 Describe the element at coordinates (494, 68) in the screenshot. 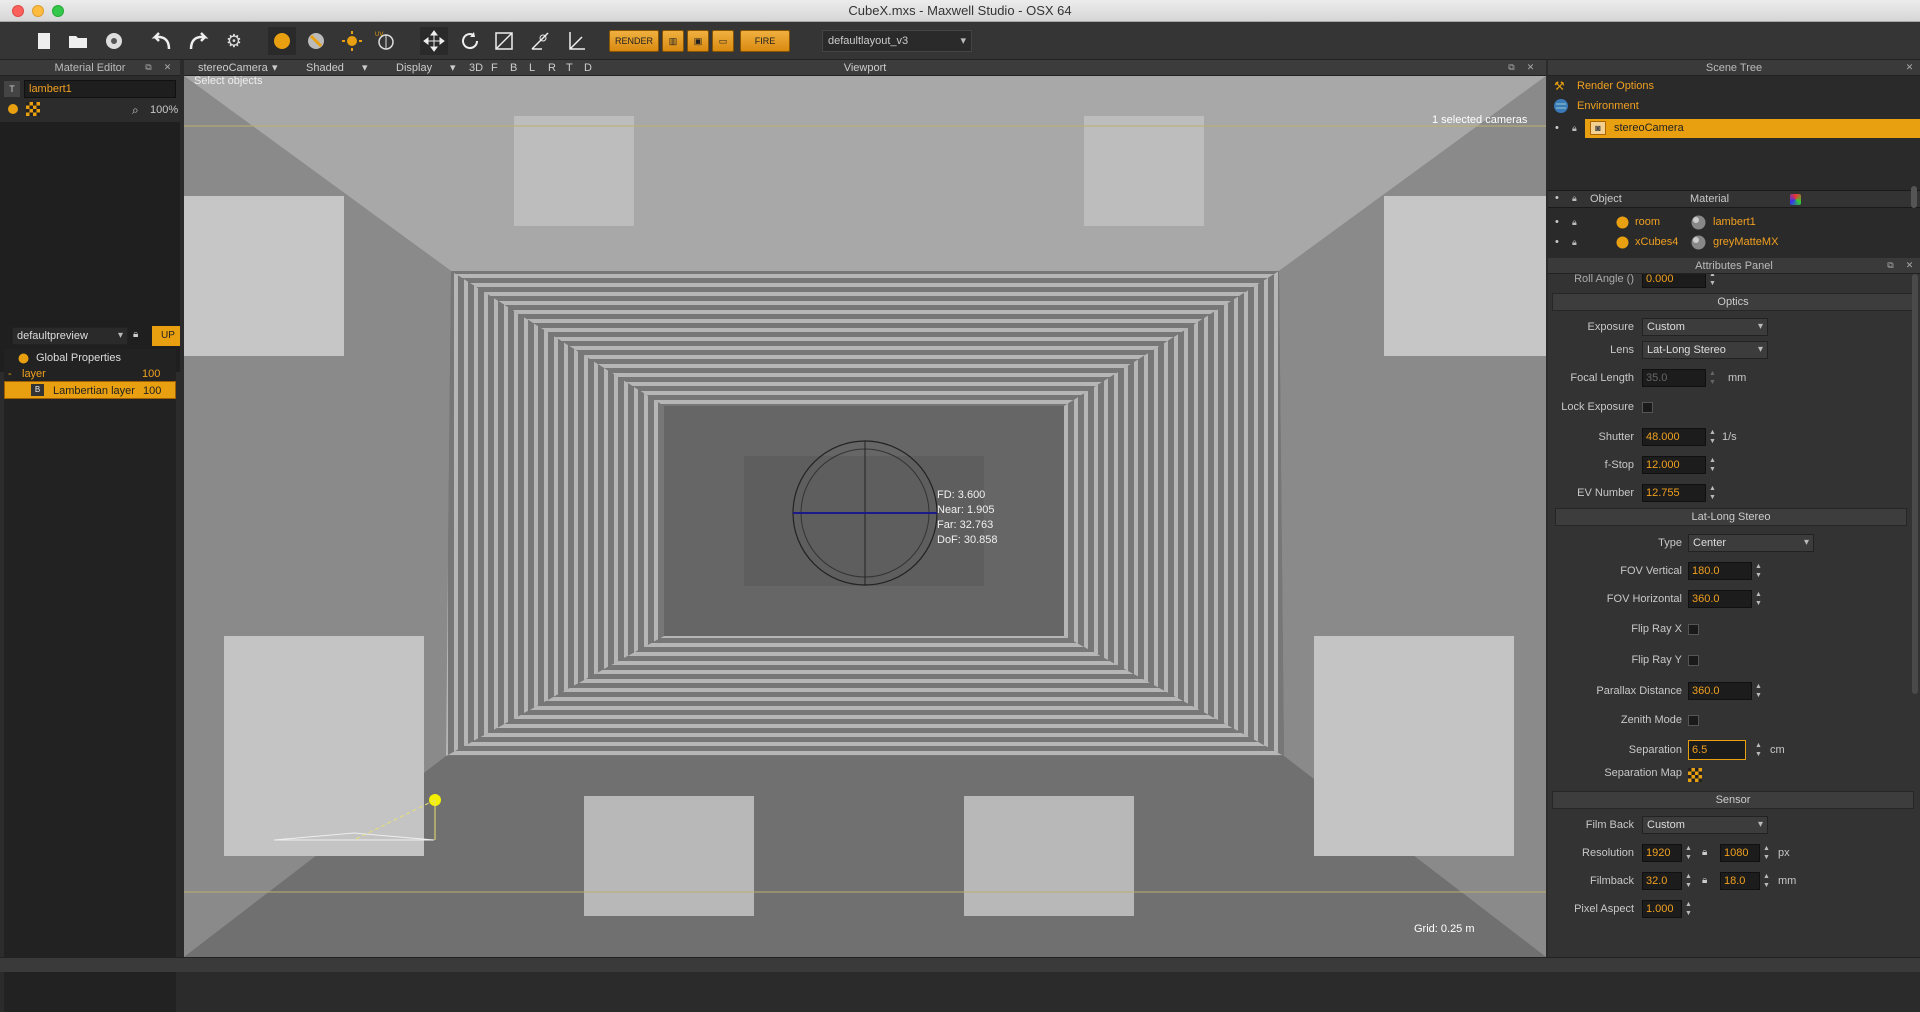

I see `view-front-button: F` at that location.